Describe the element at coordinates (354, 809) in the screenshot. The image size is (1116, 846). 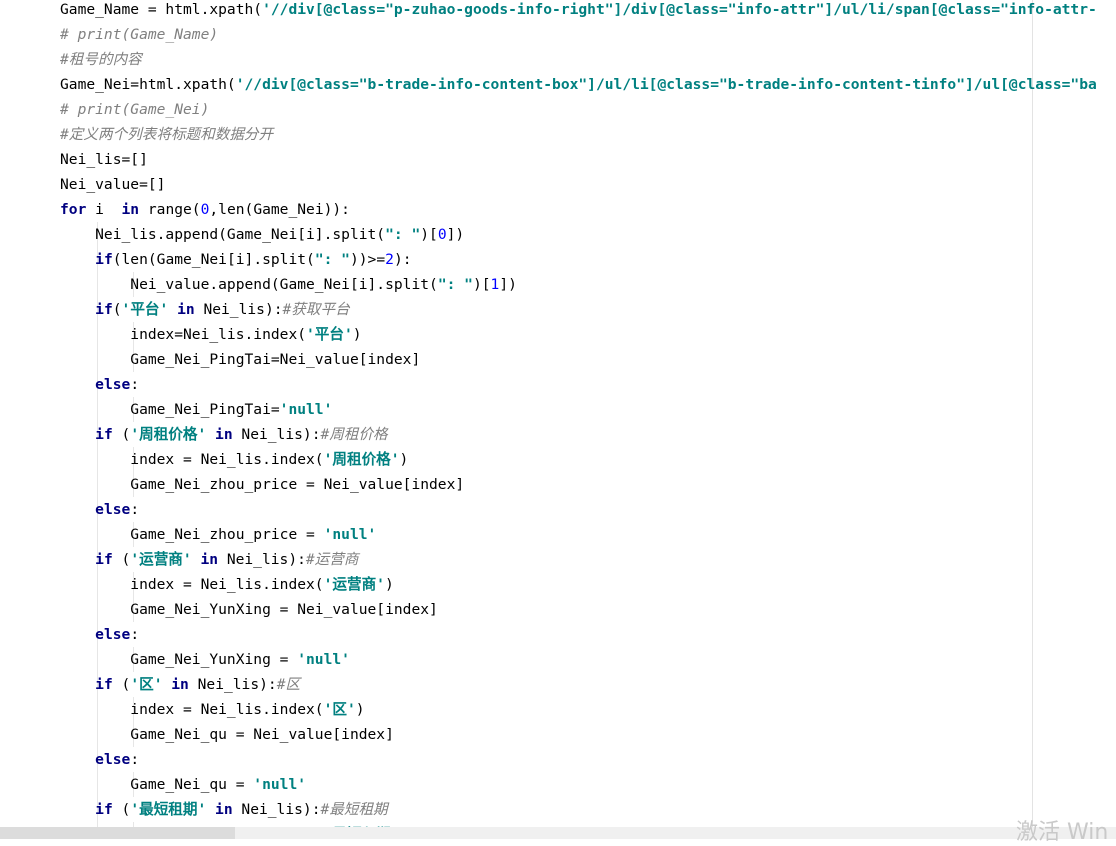
I see `code-token: #最短租期` at that location.